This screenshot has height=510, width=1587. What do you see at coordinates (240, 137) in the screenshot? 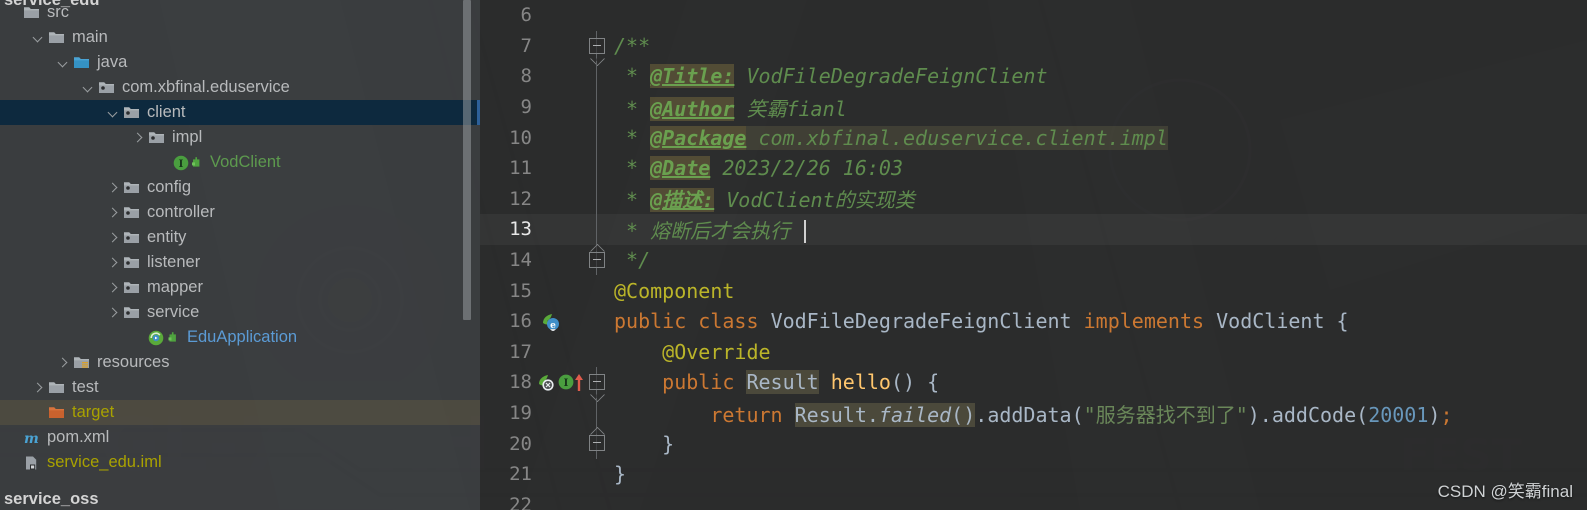
I see `tree-item-impl: impl` at bounding box center [240, 137].